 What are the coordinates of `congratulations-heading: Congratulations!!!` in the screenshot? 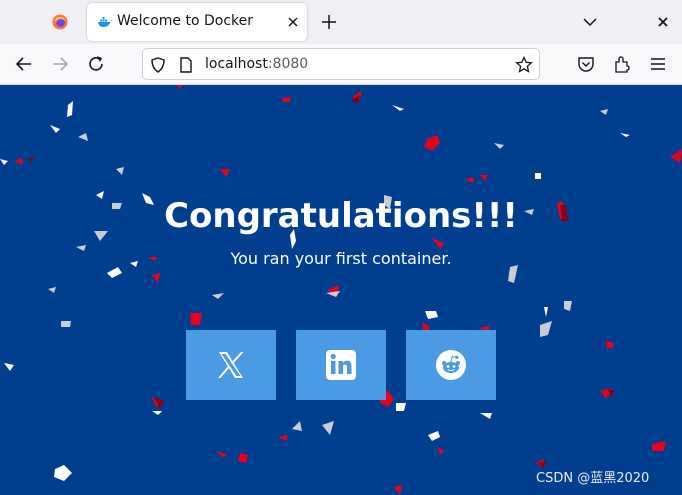 It's located at (341, 216).